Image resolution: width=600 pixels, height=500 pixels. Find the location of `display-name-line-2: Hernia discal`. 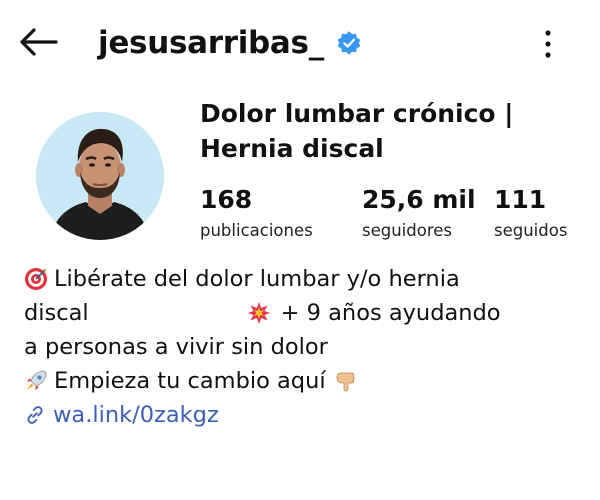

display-name-line-2: Hernia discal is located at coordinates (292, 148).